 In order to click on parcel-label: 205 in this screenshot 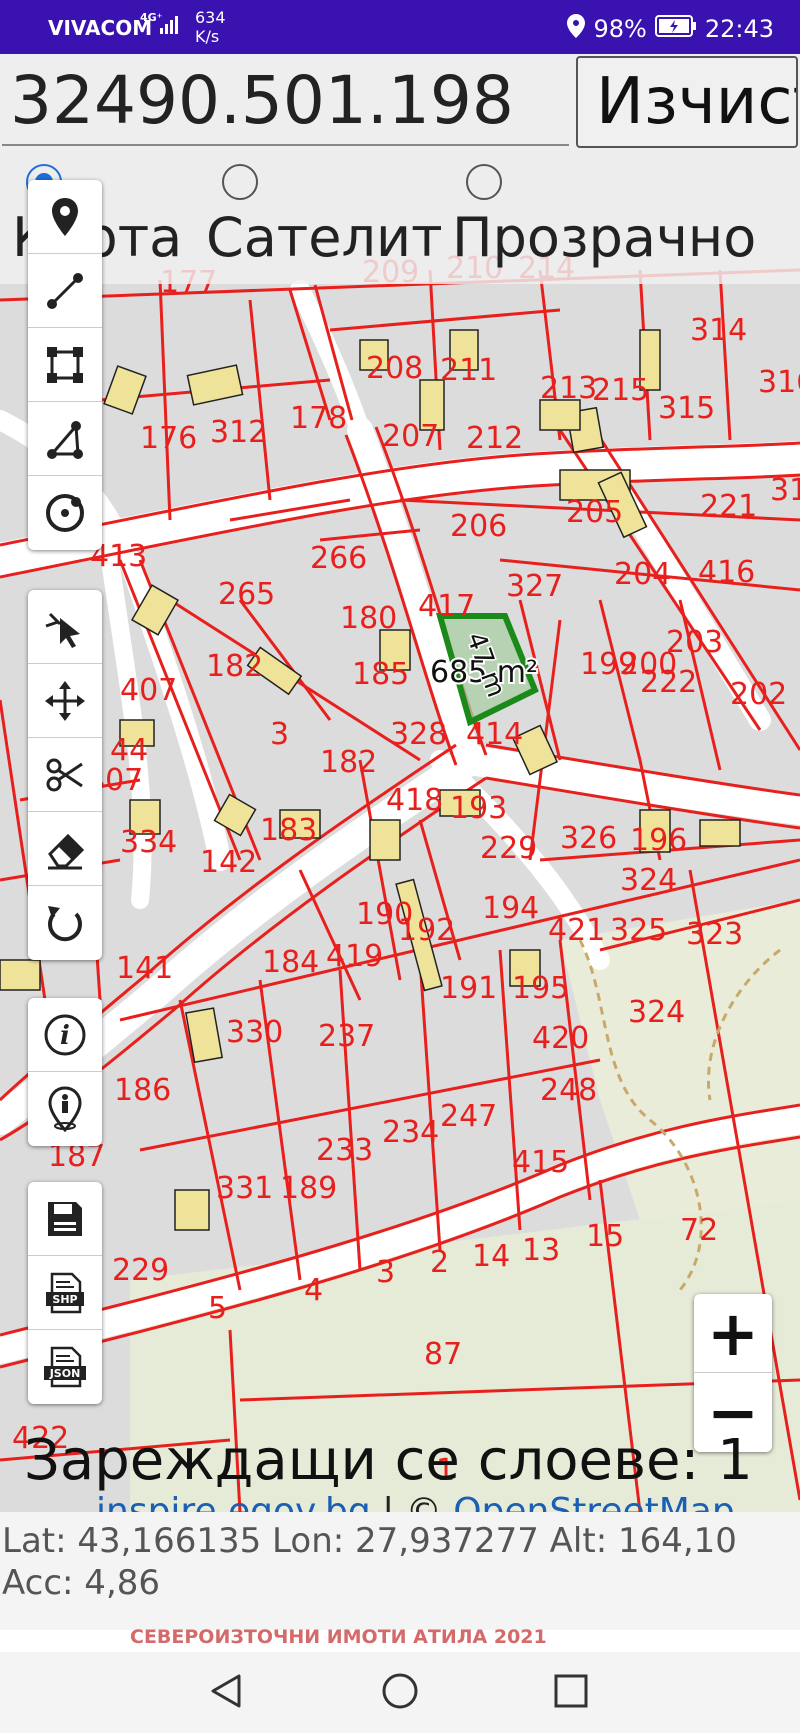, I will do `click(594, 512)`.